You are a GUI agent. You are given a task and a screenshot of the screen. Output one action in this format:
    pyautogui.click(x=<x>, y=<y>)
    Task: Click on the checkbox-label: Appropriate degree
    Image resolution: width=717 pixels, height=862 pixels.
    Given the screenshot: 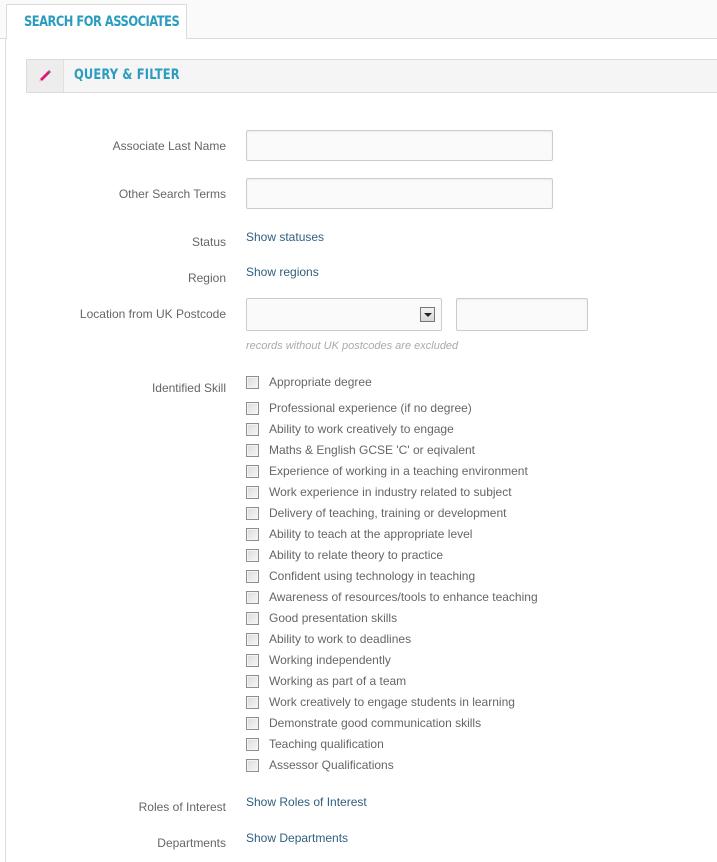 What is the action you would take?
    pyautogui.click(x=320, y=382)
    